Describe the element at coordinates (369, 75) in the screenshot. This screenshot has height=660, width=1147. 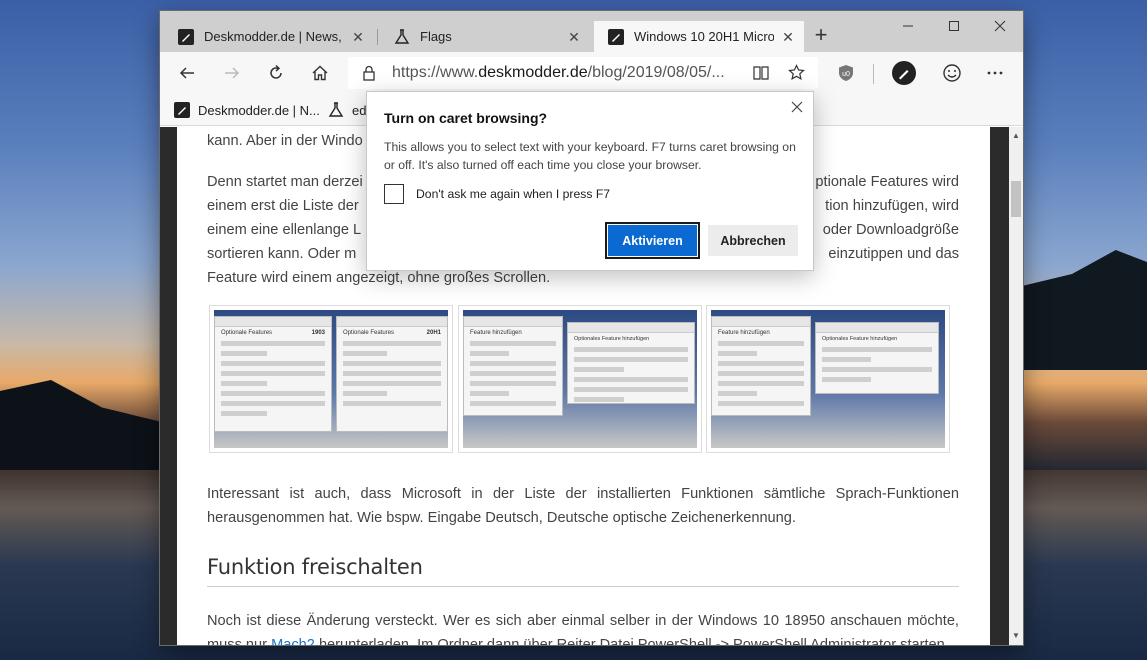
I see `lock-icon` at that location.